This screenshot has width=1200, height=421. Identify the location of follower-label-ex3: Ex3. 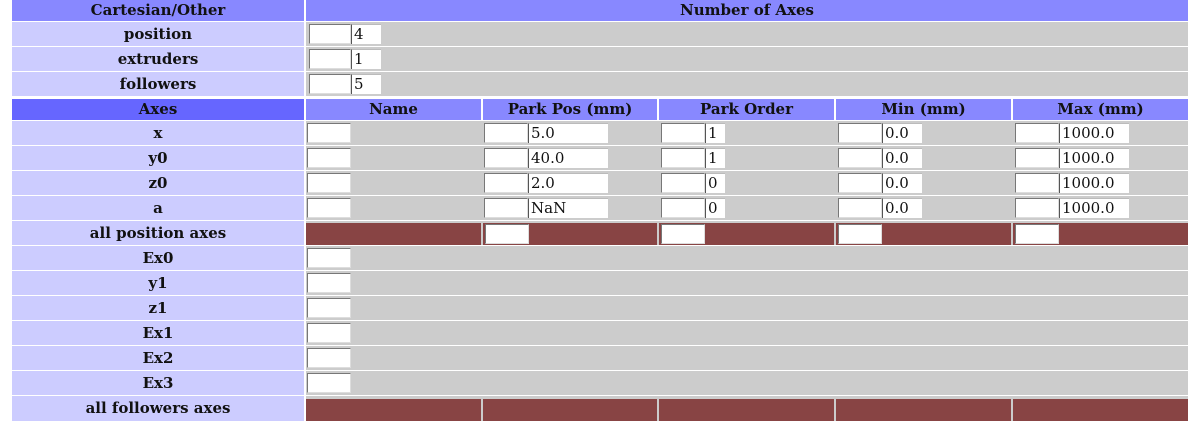
(158, 383).